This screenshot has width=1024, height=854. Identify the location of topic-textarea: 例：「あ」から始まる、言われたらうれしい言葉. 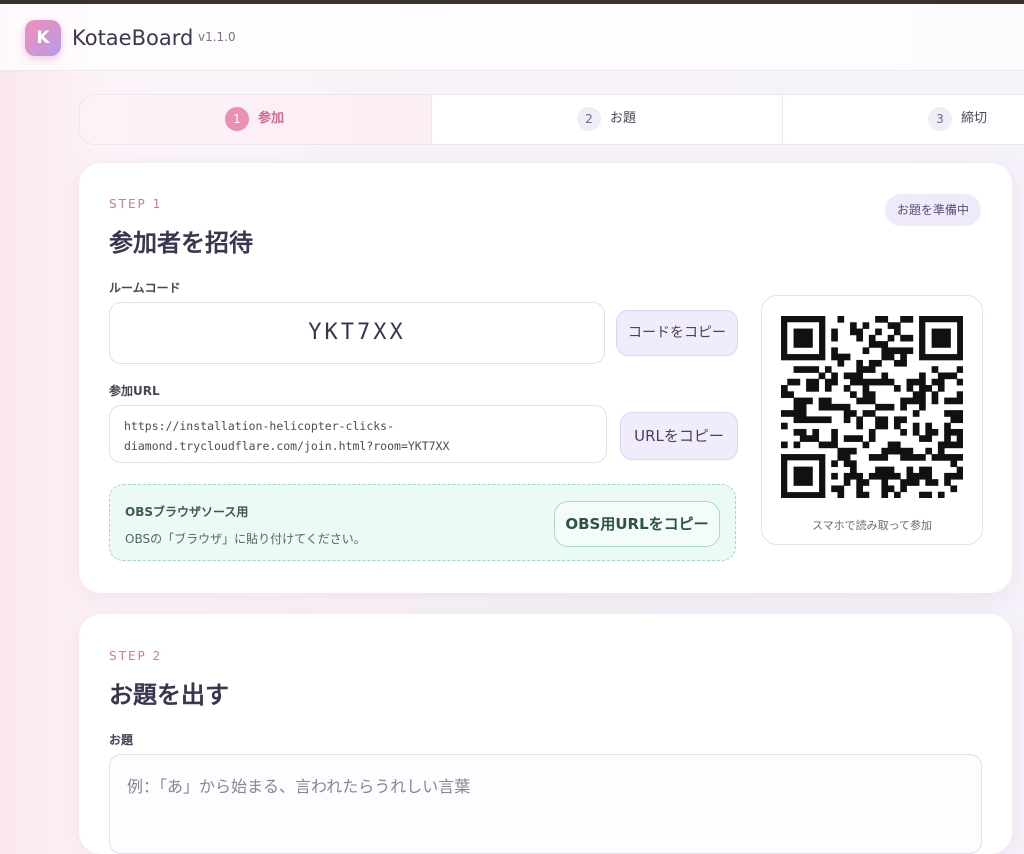
(545, 804).